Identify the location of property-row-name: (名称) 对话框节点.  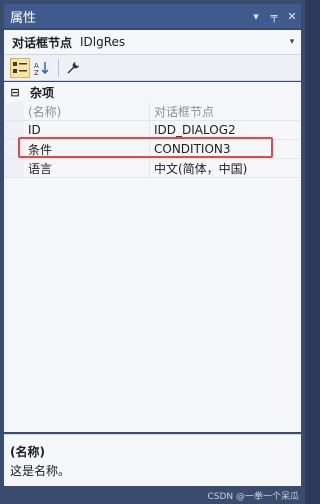
(152, 111).